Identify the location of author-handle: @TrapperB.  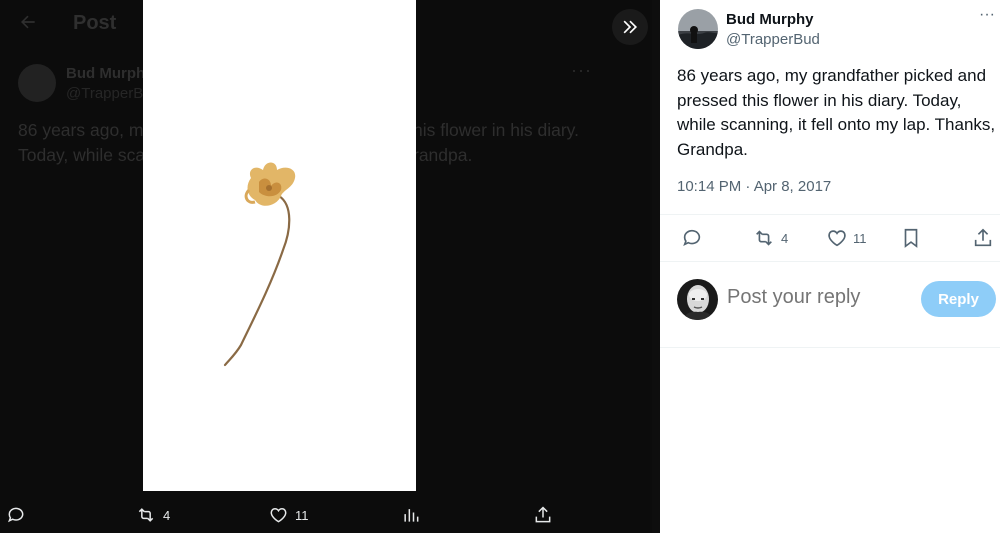
(105, 93).